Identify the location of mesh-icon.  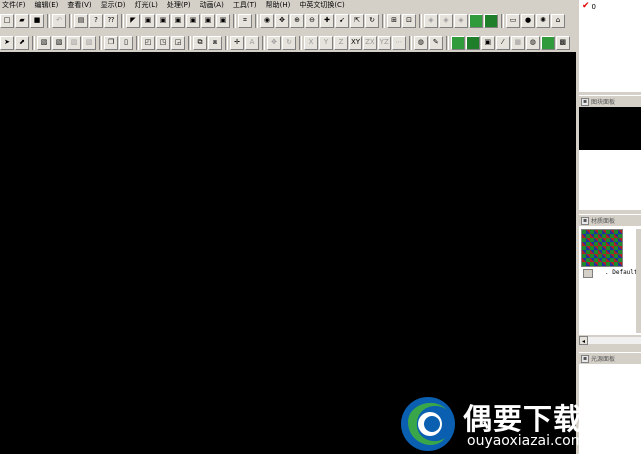
(457, 42).